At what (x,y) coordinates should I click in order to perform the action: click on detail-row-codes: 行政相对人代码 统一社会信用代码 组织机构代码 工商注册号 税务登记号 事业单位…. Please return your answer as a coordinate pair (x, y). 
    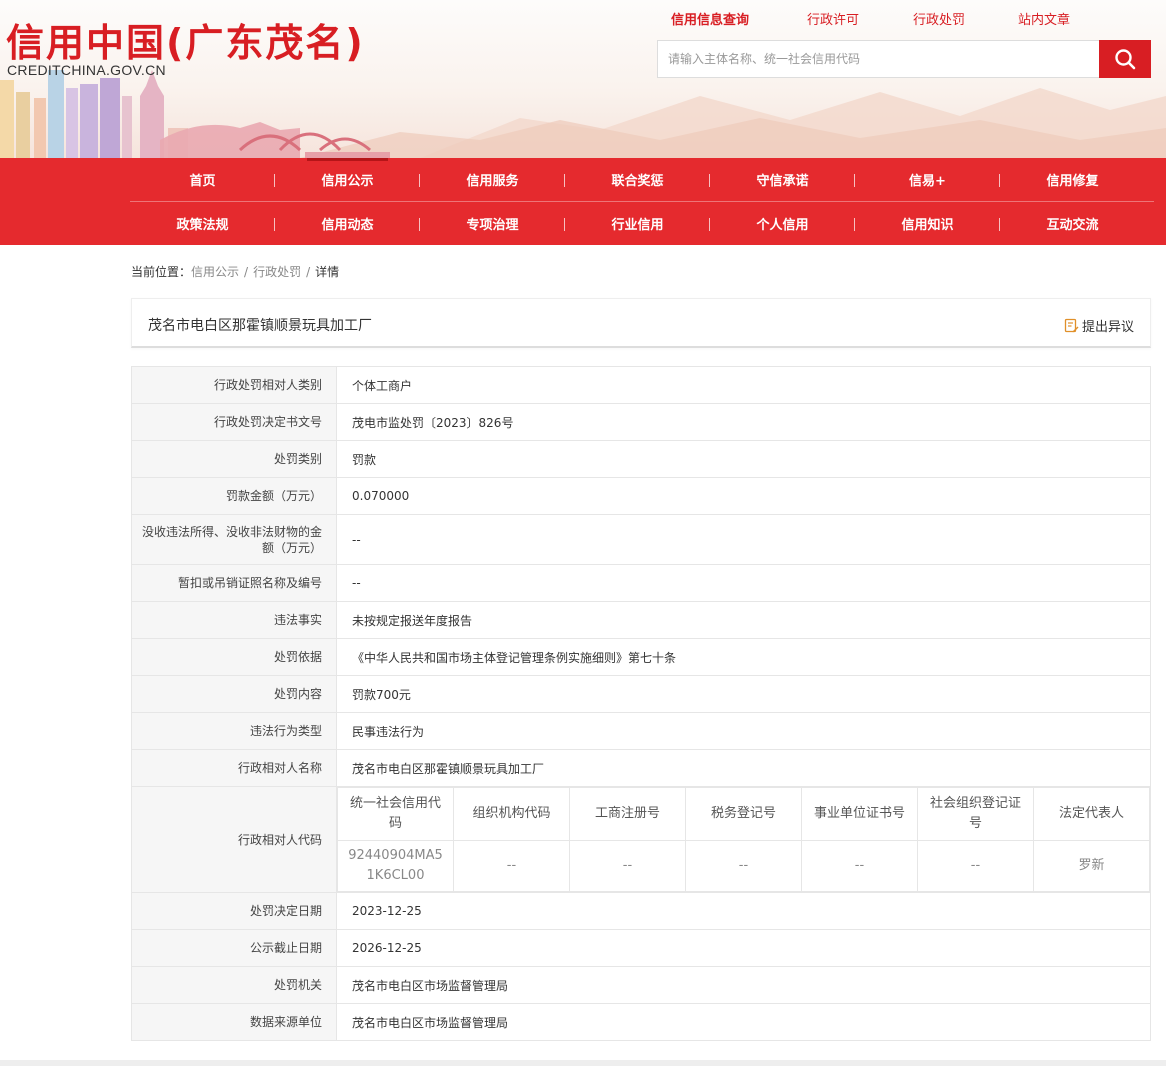
    Looking at the image, I should click on (641, 839).